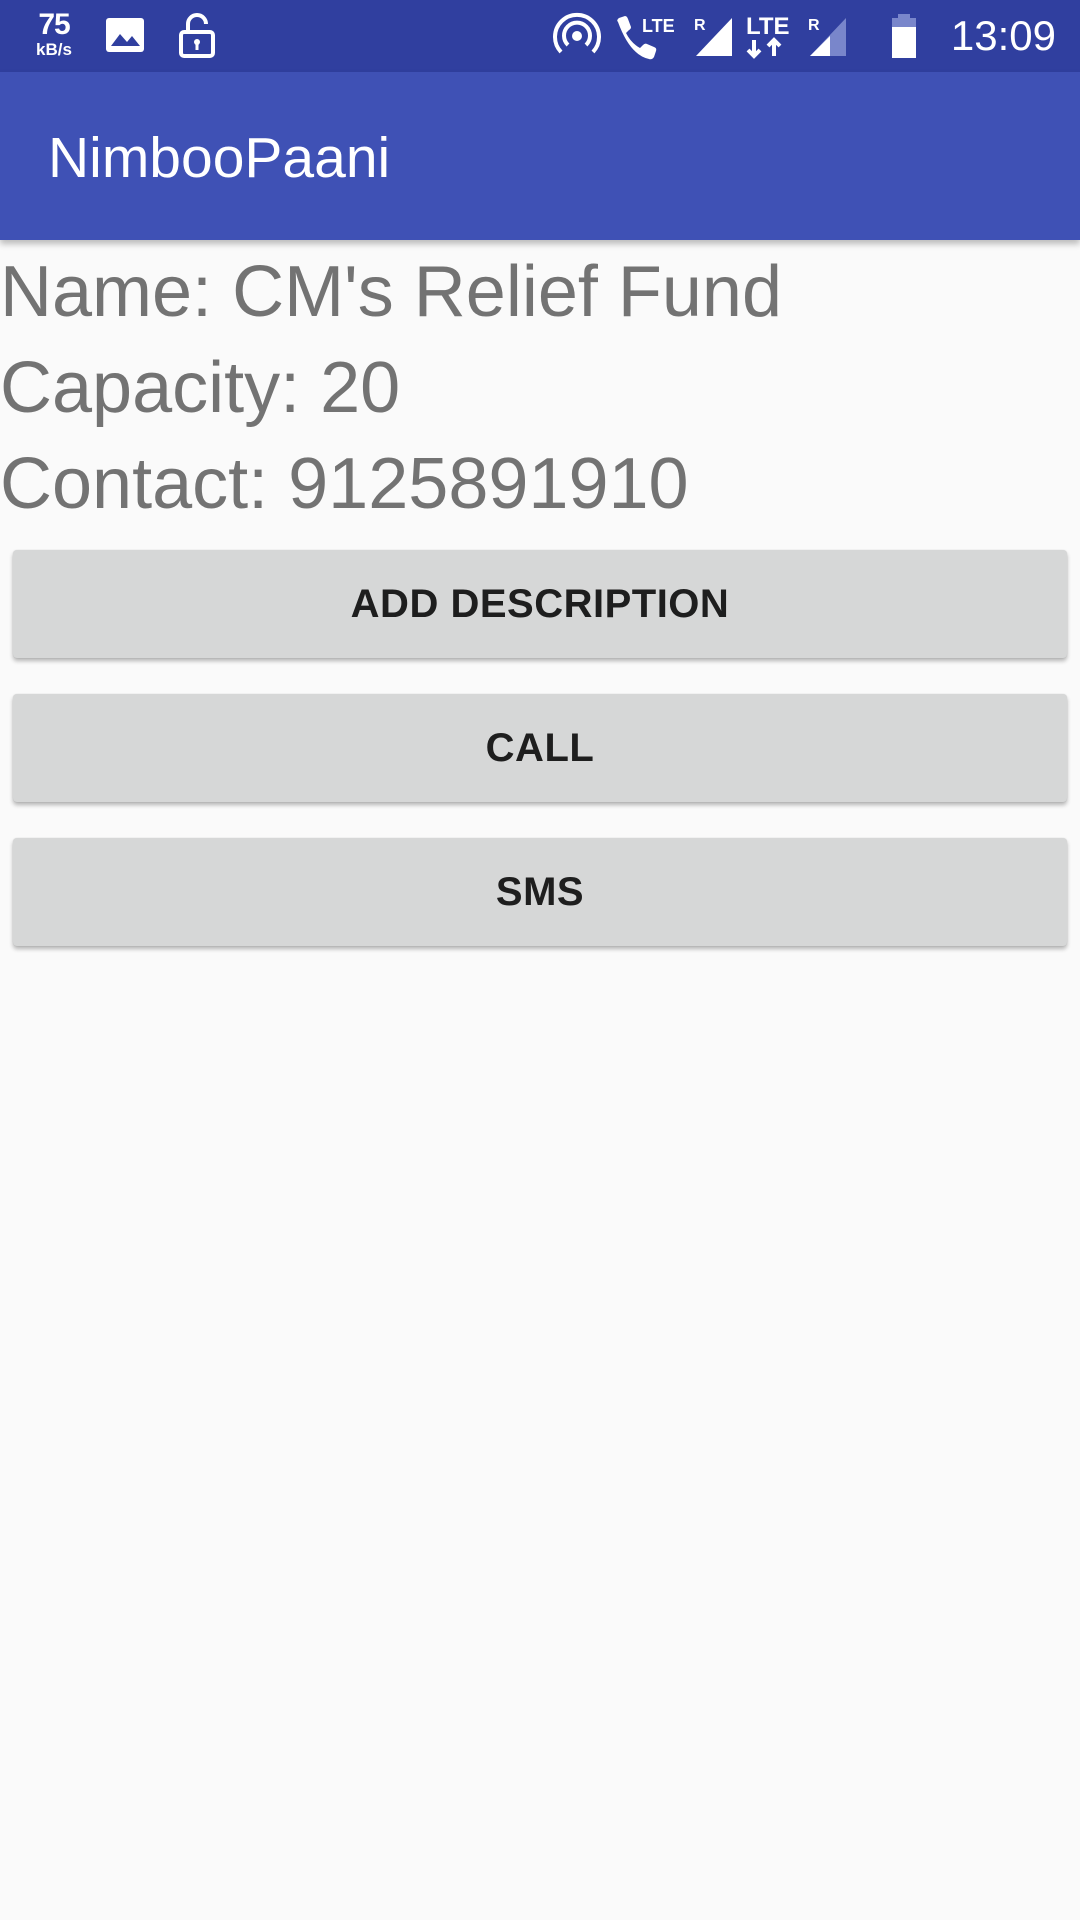  I want to click on network-speed-value: 75, so click(54, 24).